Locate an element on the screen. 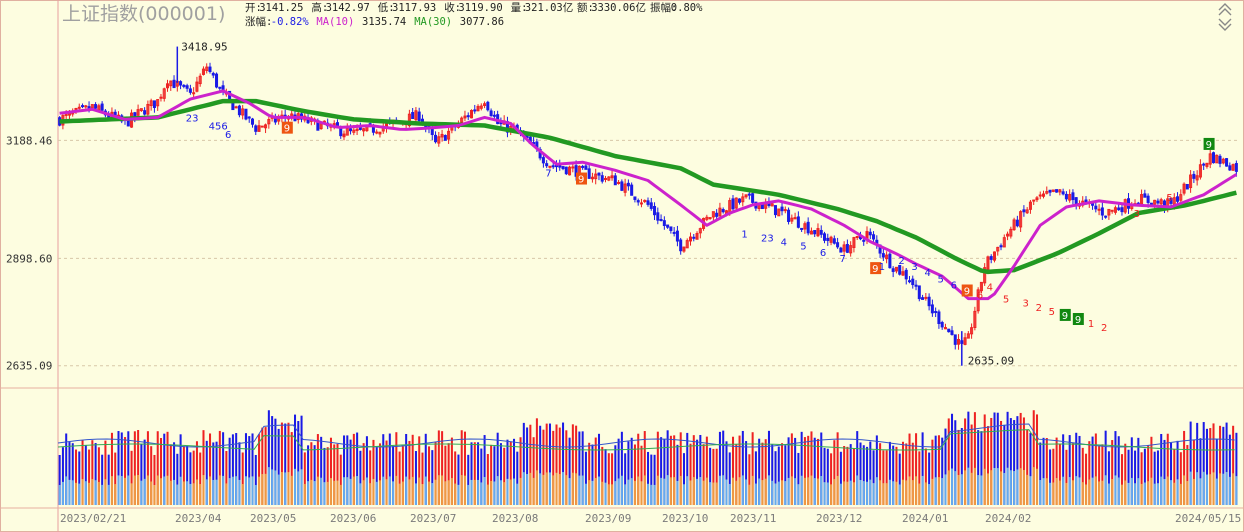  chevron-down-icon is located at coordinates (1225, 24).